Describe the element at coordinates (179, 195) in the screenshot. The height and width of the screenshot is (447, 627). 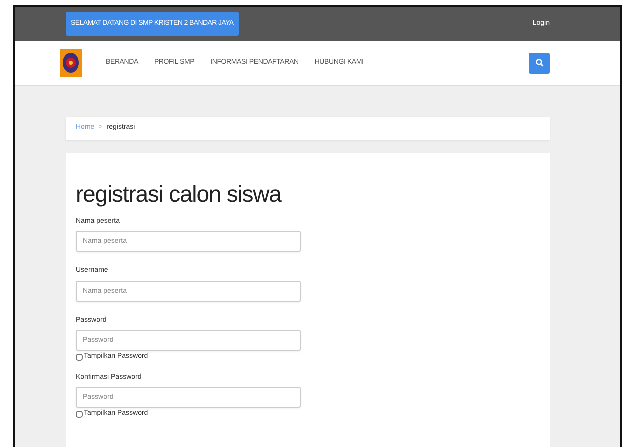
I see `page-title: registrasi calon siswa` at that location.